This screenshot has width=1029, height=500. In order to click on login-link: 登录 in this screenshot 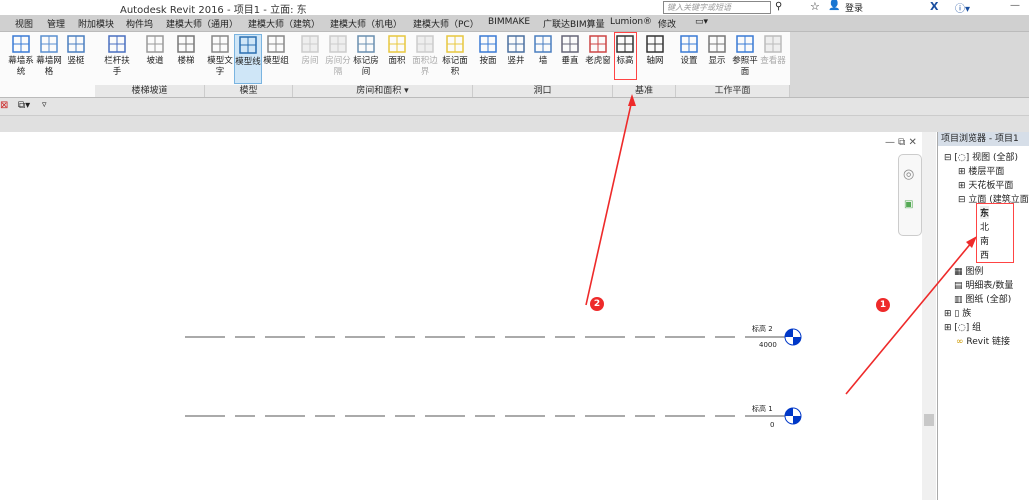, I will do `click(854, 7)`.